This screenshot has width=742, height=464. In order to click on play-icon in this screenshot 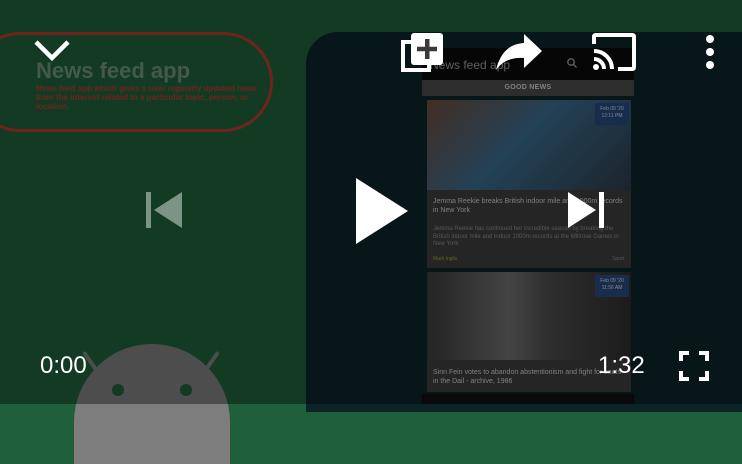, I will do `click(382, 211)`.